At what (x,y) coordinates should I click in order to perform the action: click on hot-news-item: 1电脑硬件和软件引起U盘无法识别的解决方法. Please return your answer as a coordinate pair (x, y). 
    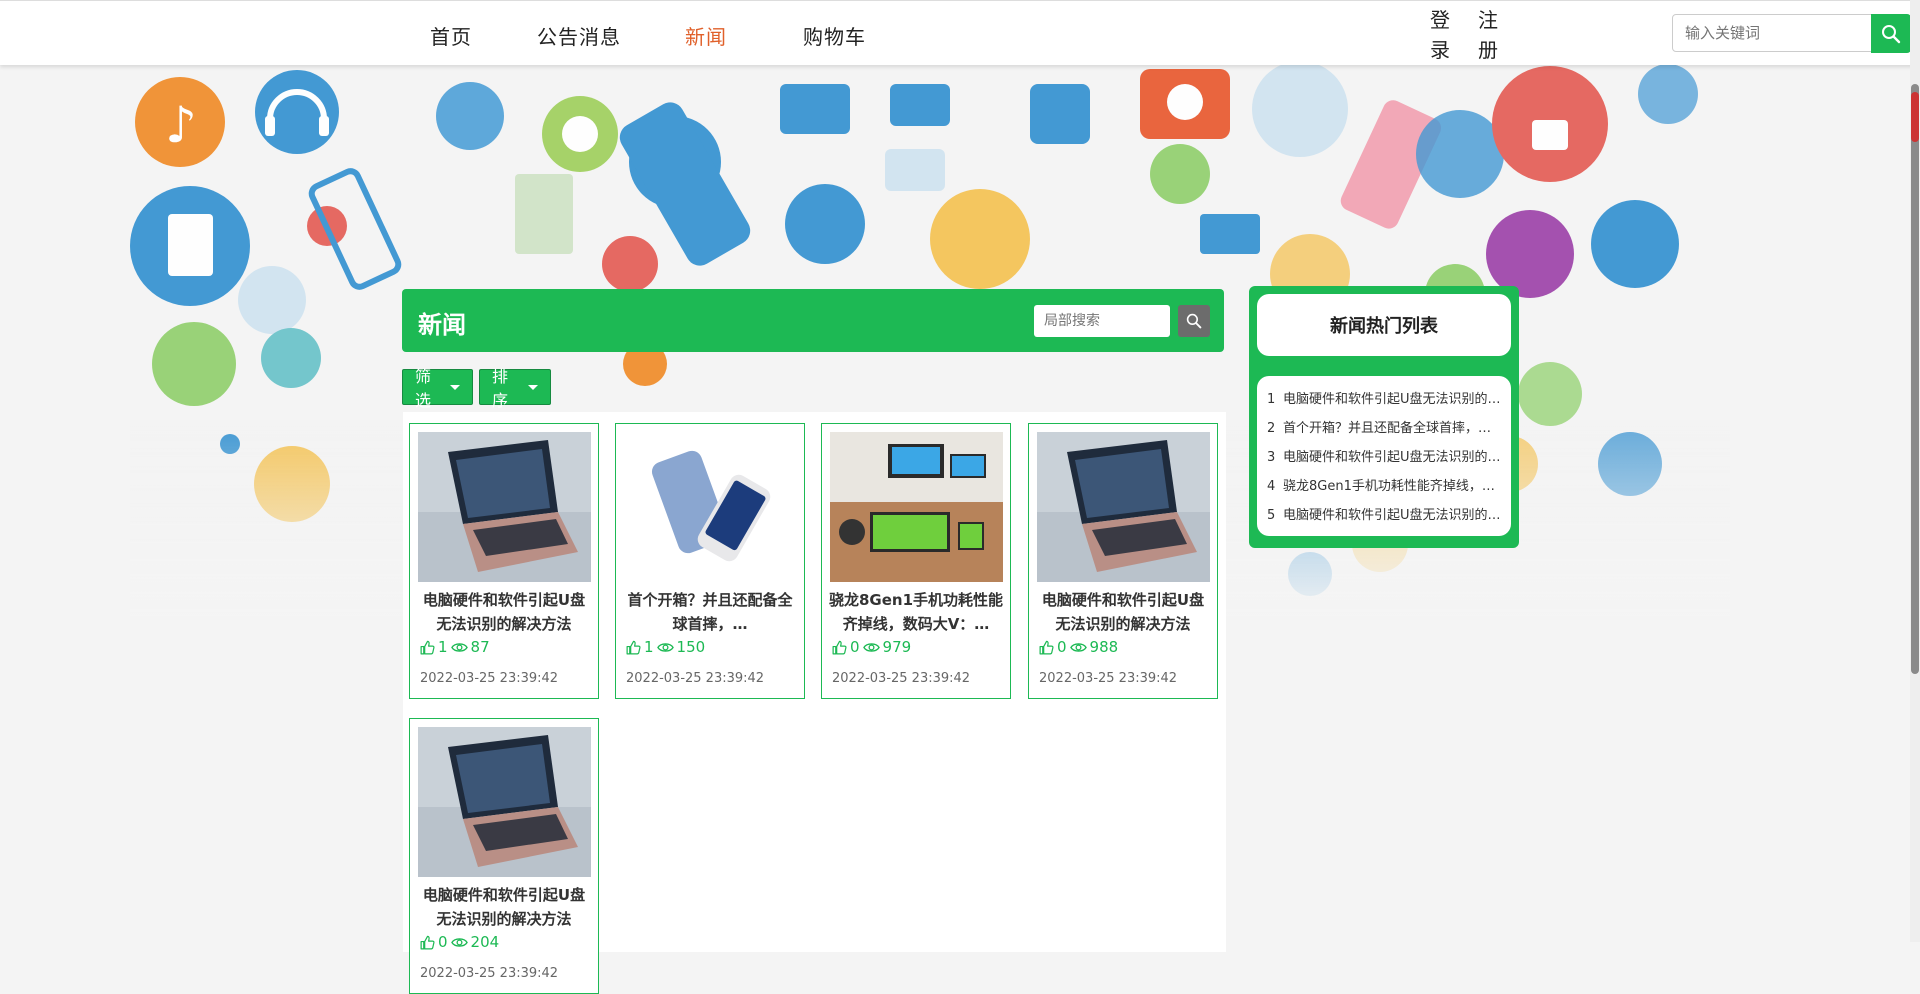
    Looking at the image, I should click on (1384, 397).